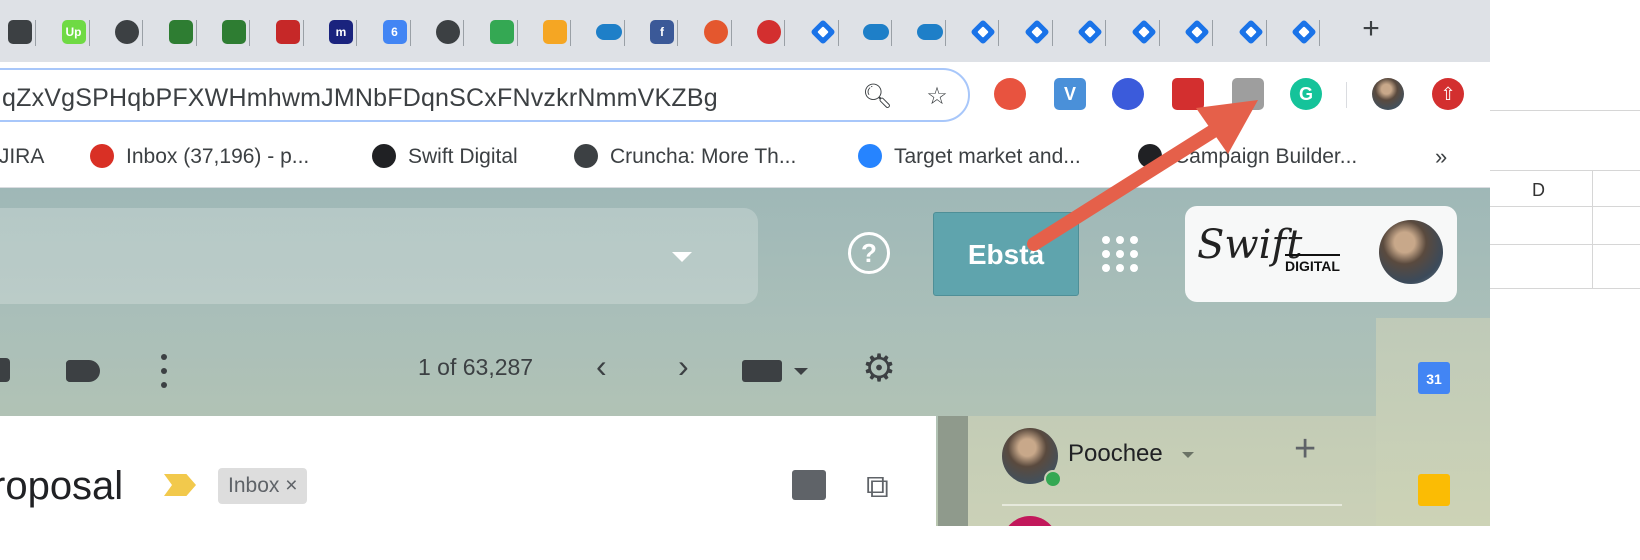 The image size is (1640, 560). What do you see at coordinates (1030, 521) in the screenshot?
I see `contact-avatar` at bounding box center [1030, 521].